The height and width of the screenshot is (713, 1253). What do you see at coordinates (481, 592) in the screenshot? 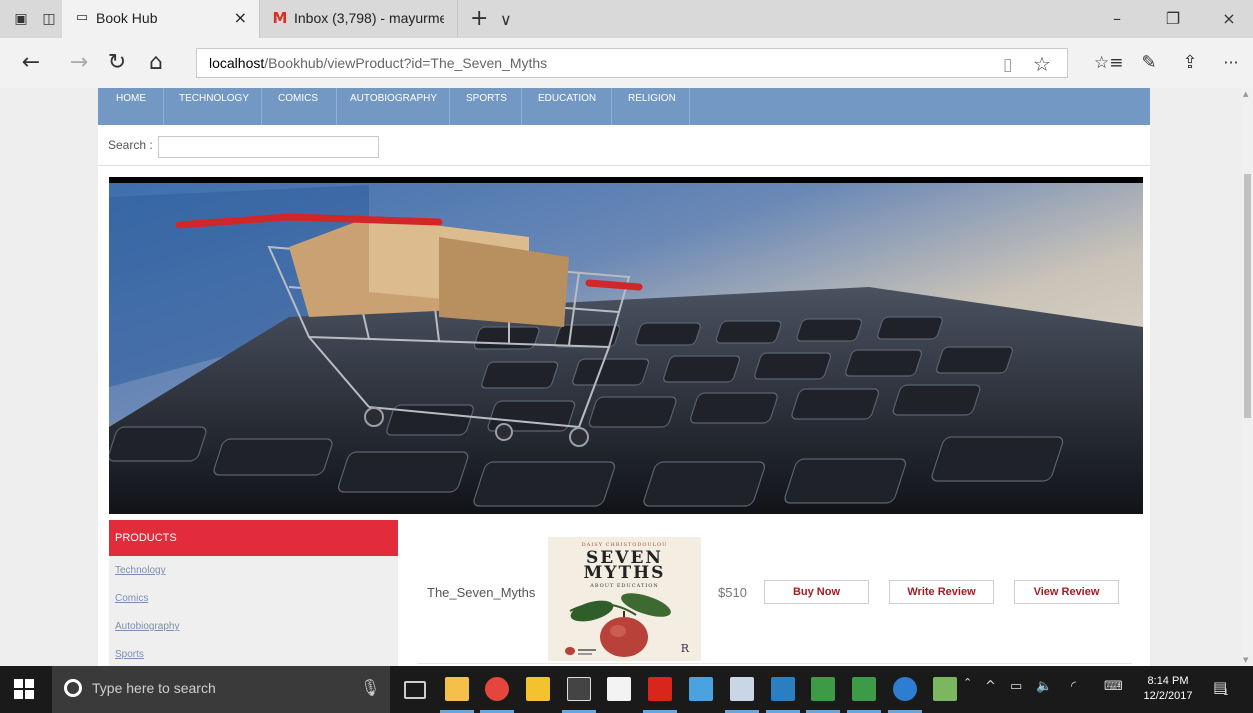
I see `product-name: The_Seven_Myths` at bounding box center [481, 592].